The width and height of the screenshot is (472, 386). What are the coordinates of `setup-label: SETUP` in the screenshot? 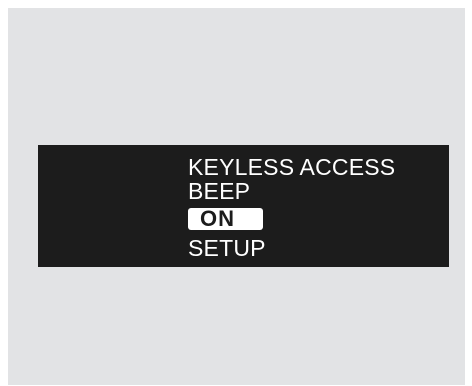 It's located at (227, 248).